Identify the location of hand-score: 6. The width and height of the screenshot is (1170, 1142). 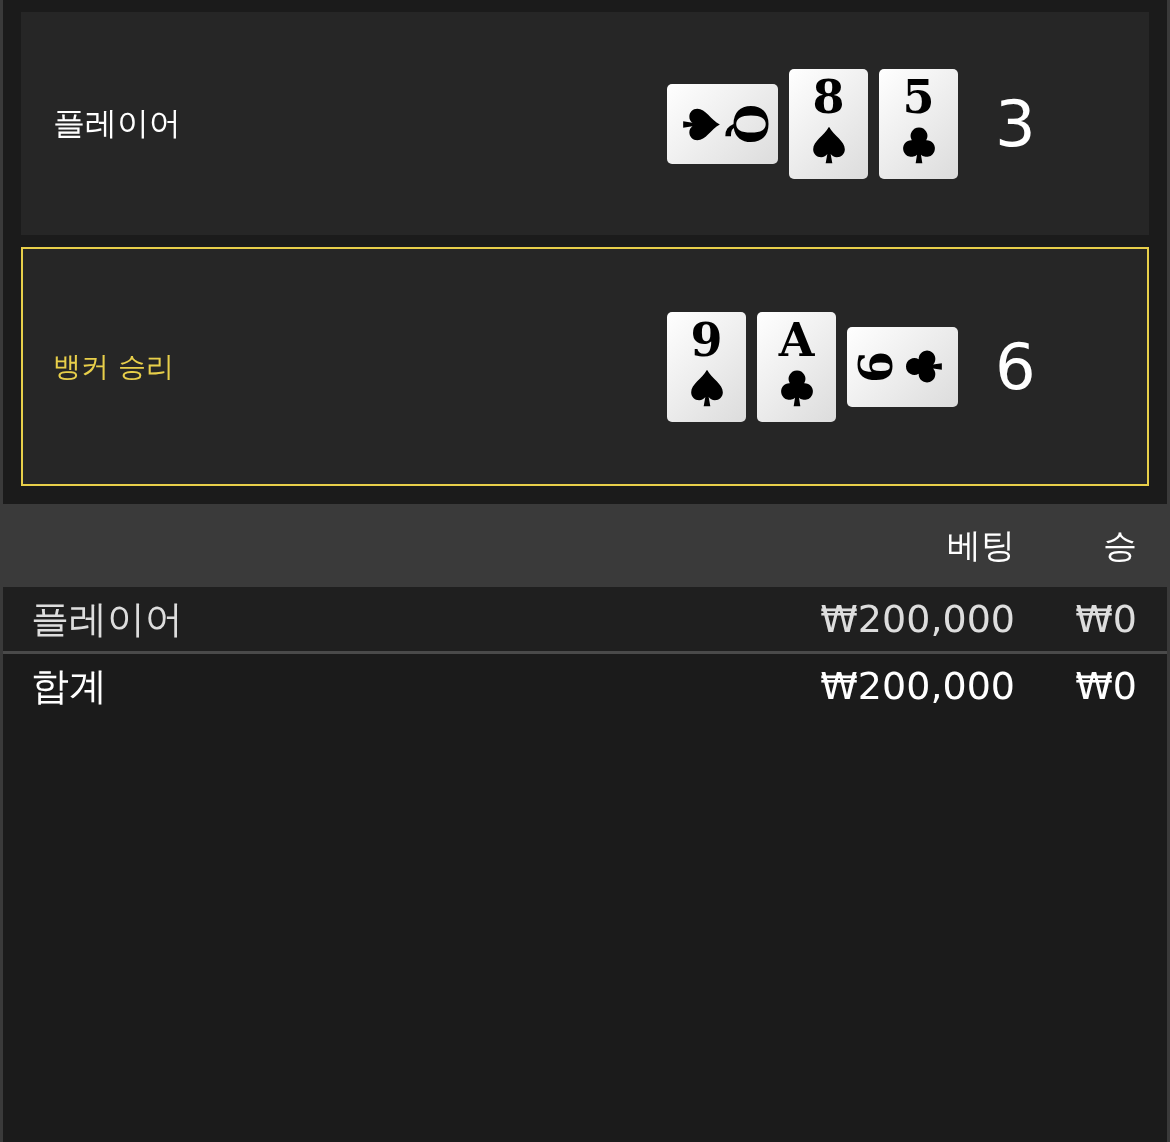
(1015, 366).